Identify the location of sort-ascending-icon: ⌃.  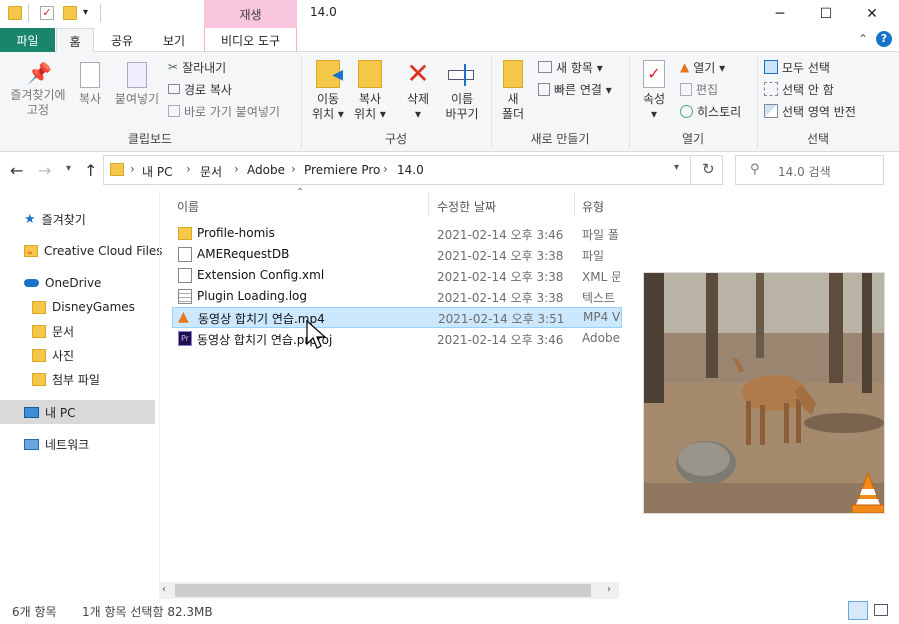
(300, 192).